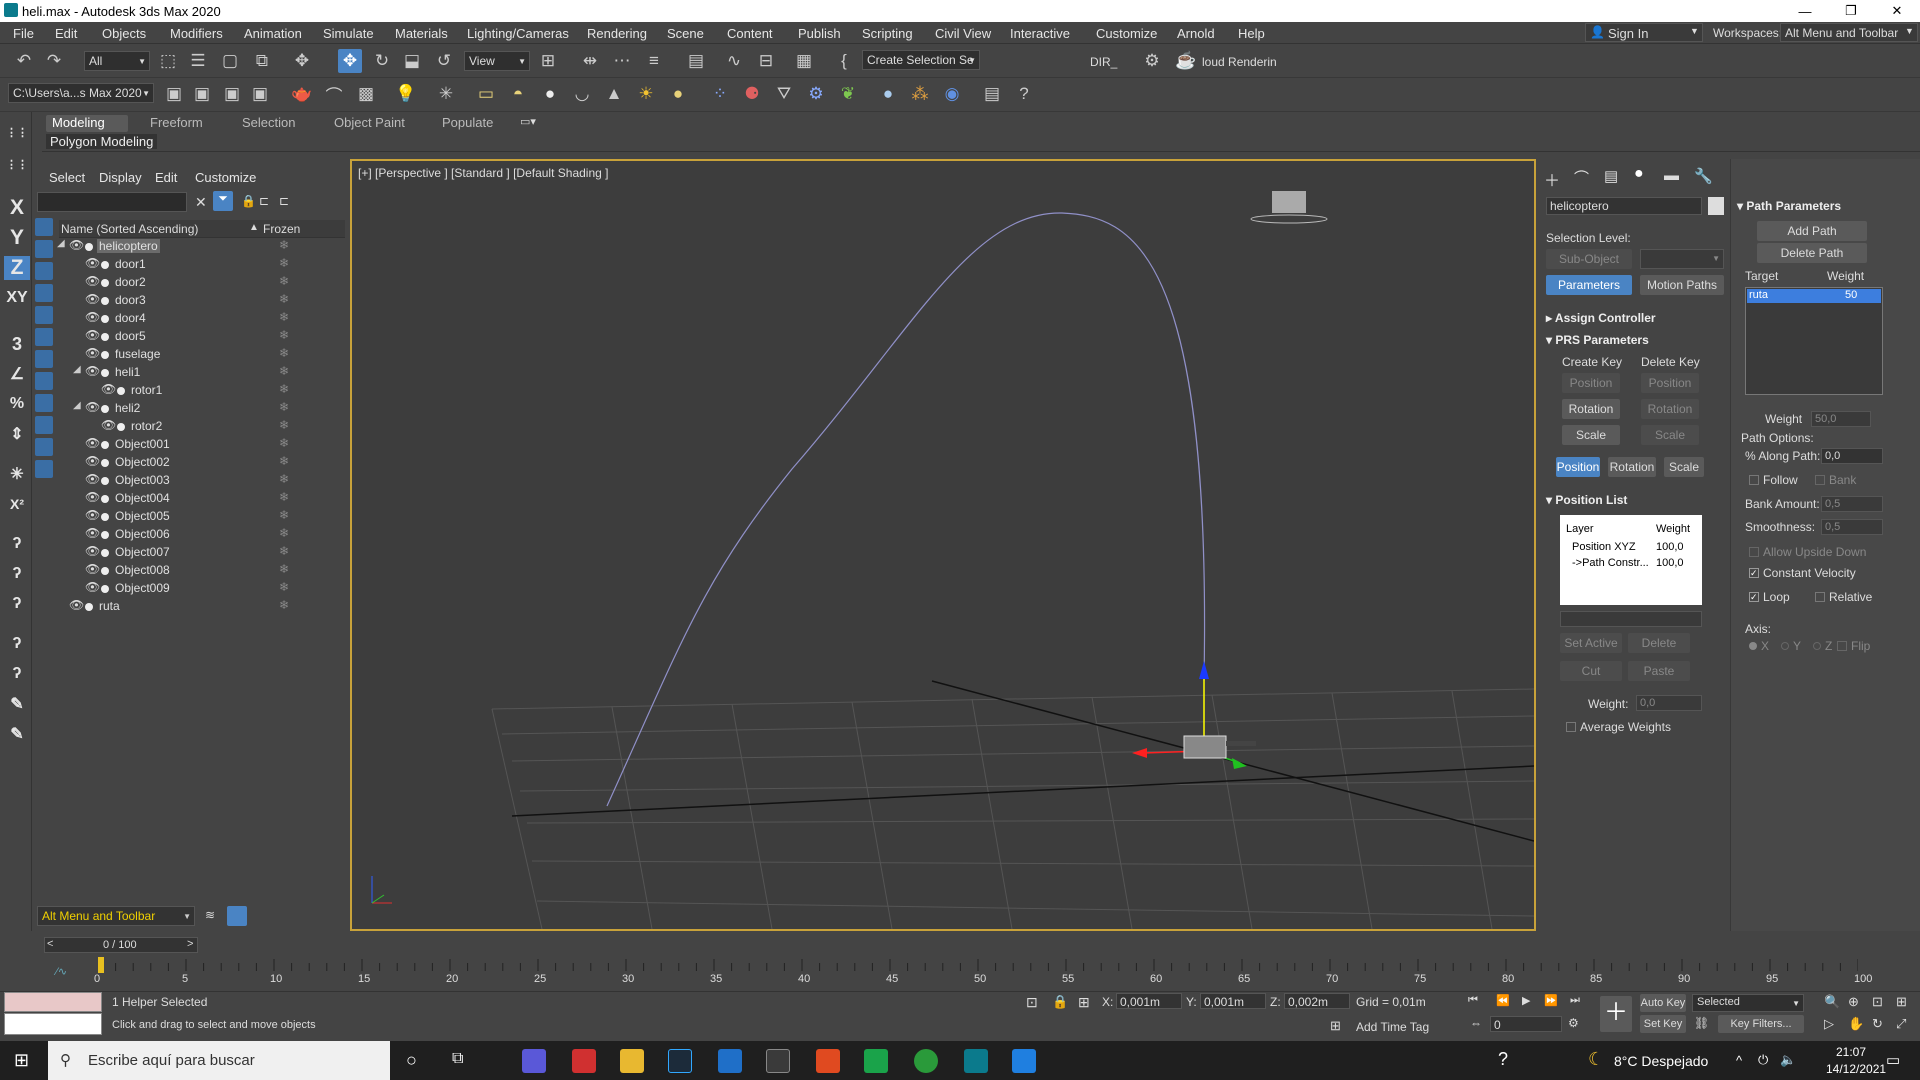 The height and width of the screenshot is (1080, 1920). Describe the element at coordinates (444, 61) in the screenshot. I see `placement-icon: ↺` at that location.